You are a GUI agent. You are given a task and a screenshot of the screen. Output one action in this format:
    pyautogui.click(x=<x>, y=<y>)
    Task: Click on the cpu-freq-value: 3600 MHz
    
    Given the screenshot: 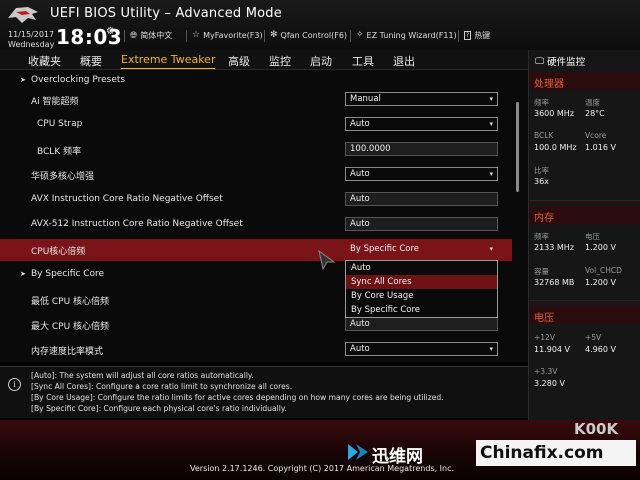 What is the action you would take?
    pyautogui.click(x=554, y=113)
    